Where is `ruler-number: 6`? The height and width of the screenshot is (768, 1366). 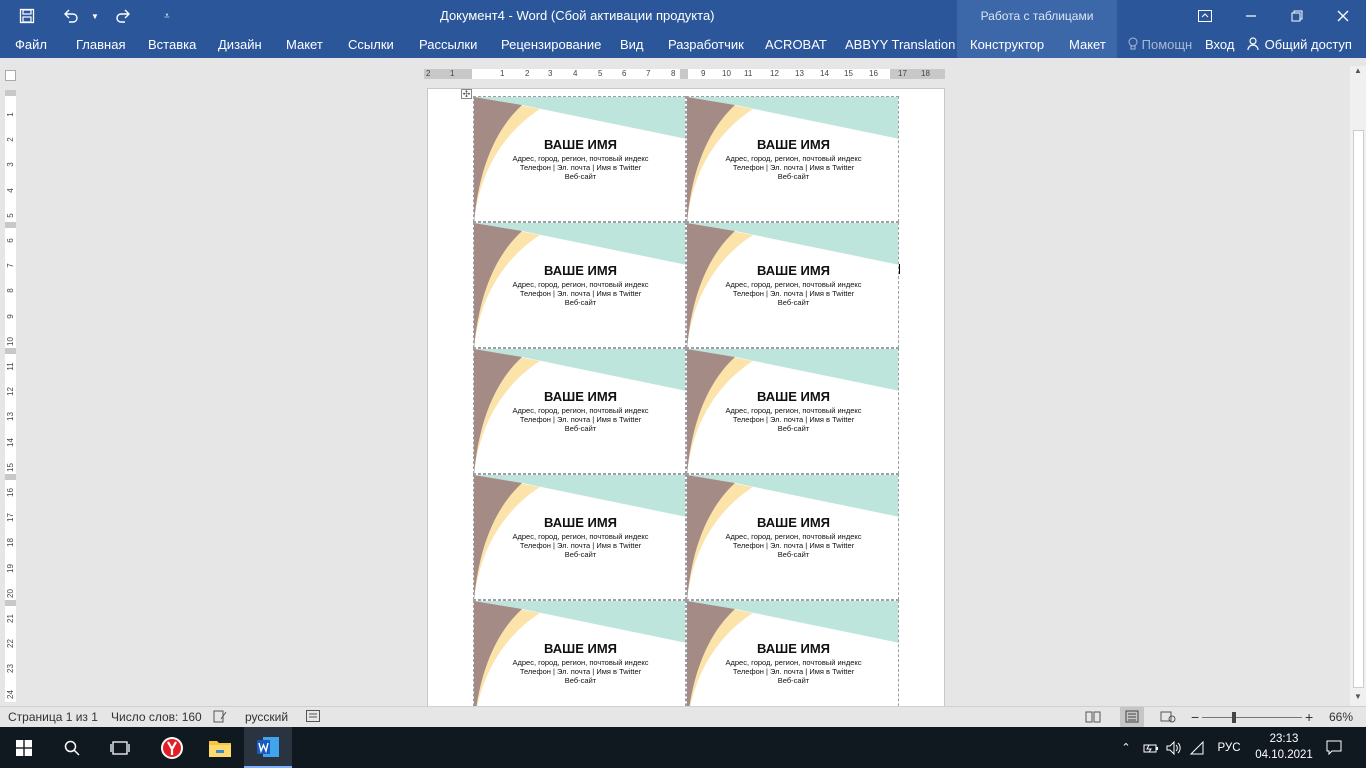 ruler-number: 6 is located at coordinates (624, 73).